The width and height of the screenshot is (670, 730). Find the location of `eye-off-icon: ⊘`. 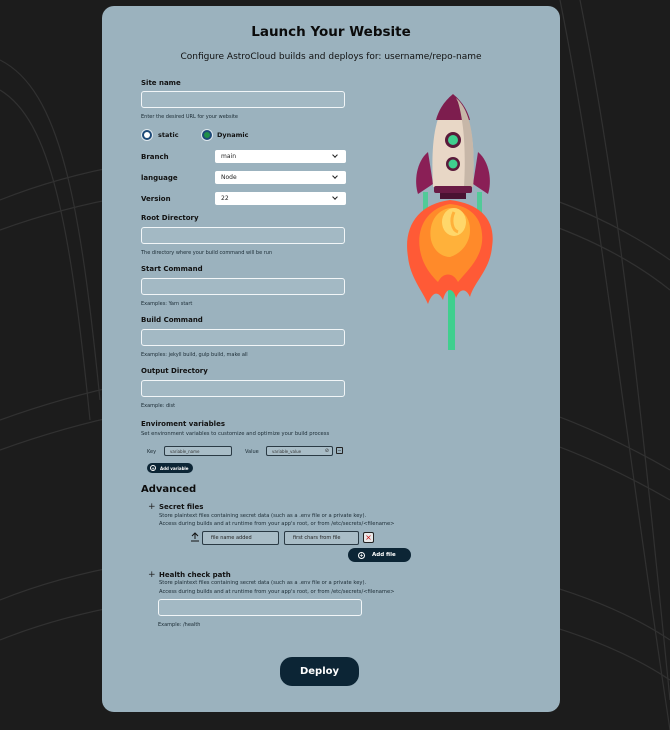

eye-off-icon: ⊘ is located at coordinates (327, 451).